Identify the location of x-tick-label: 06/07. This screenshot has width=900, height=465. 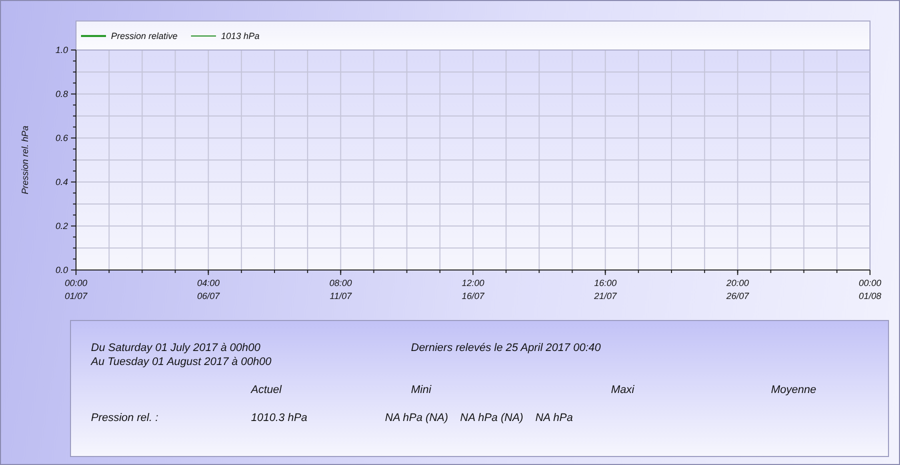
(208, 296).